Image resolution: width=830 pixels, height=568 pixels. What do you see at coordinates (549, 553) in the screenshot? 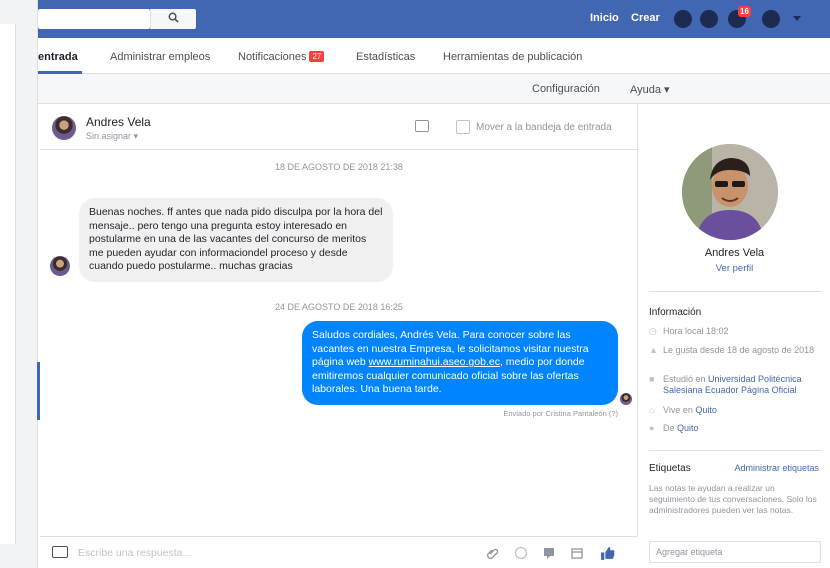
I see `saved-reply-icon` at bounding box center [549, 553].